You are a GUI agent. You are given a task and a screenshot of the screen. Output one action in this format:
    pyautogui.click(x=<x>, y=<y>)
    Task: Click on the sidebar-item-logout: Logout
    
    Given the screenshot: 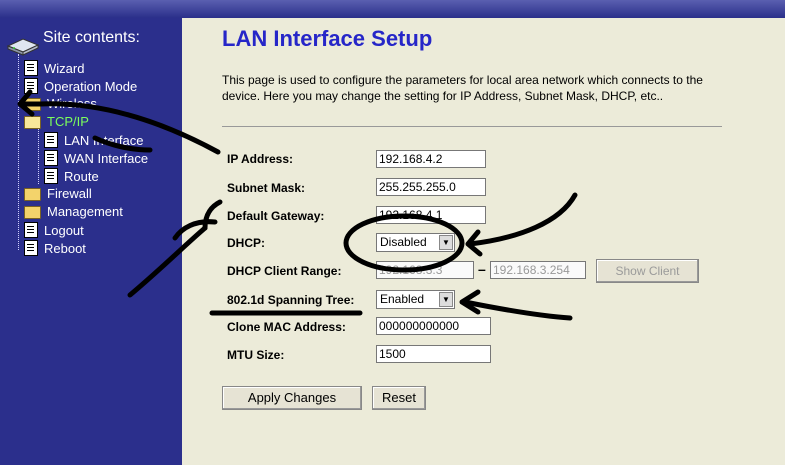 What is the action you would take?
    pyautogui.click(x=54, y=230)
    